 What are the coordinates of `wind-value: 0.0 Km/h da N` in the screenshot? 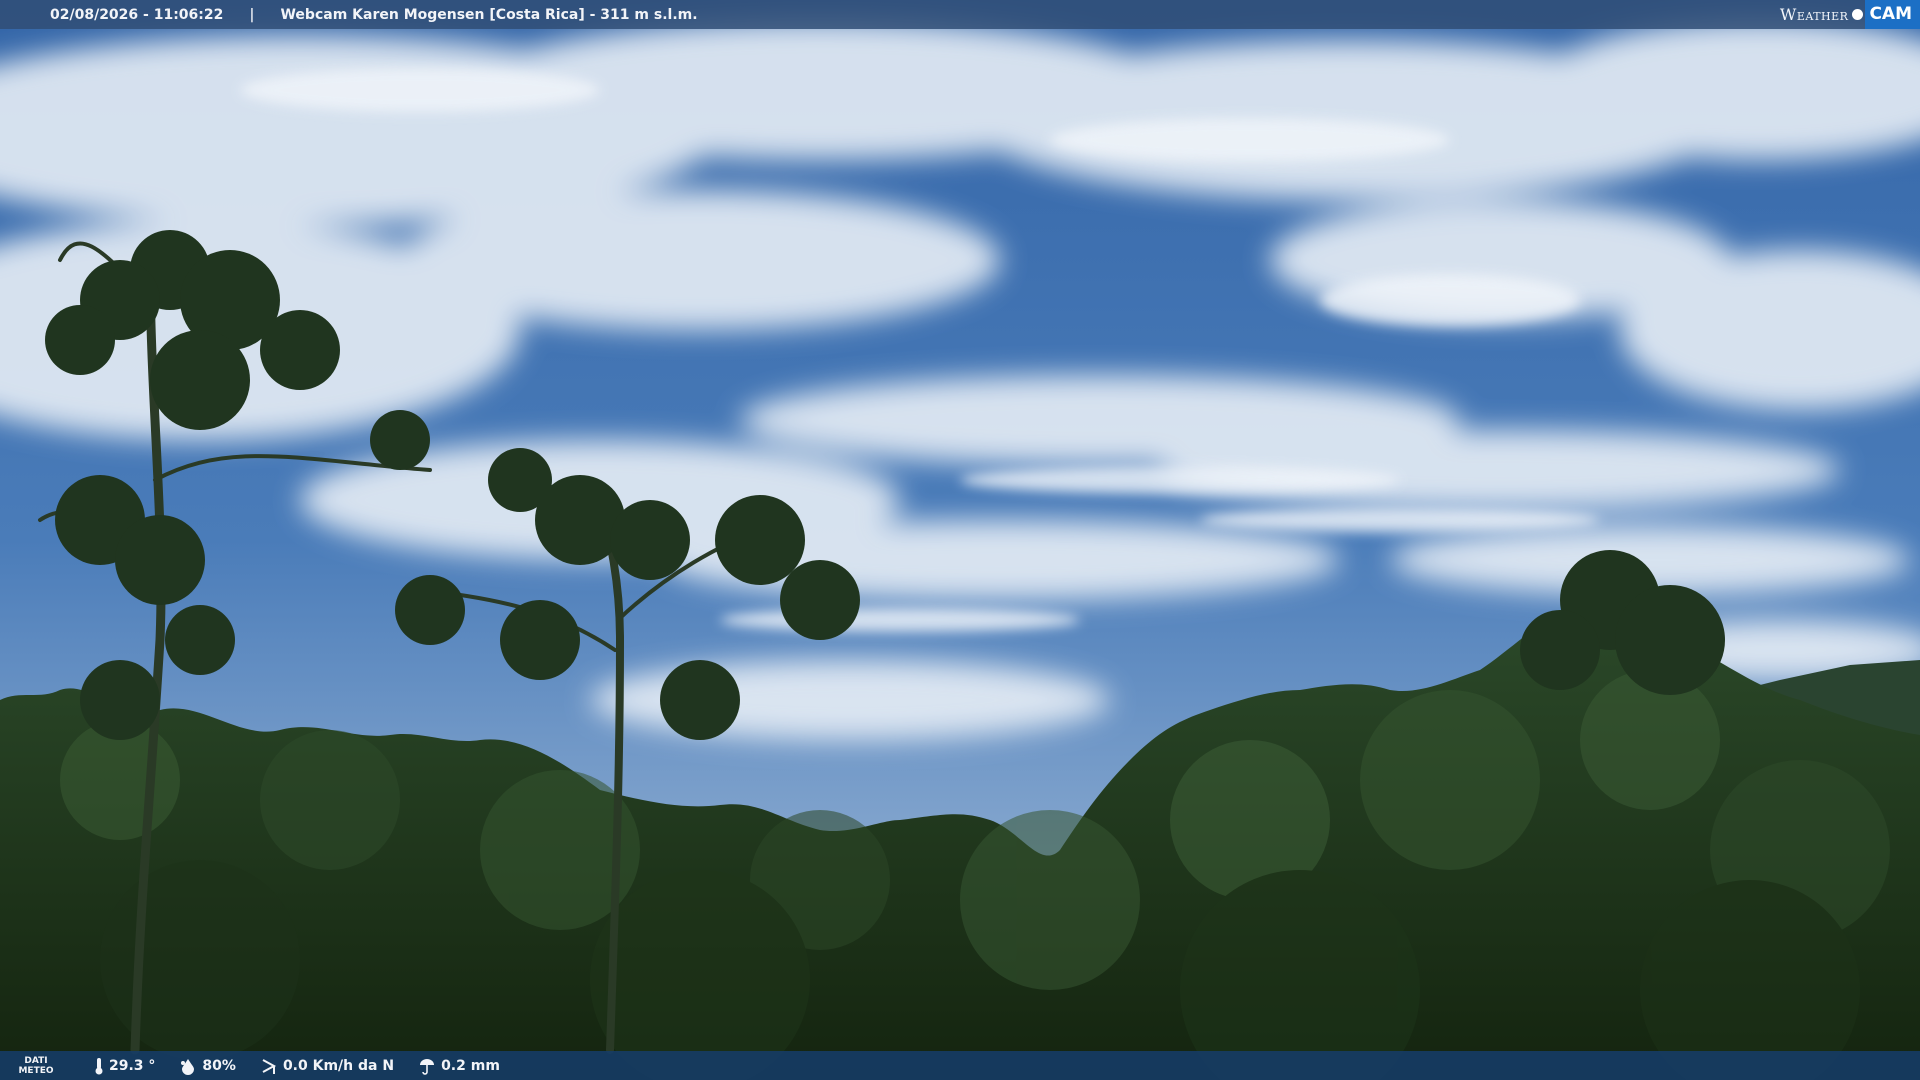 It's located at (338, 1065).